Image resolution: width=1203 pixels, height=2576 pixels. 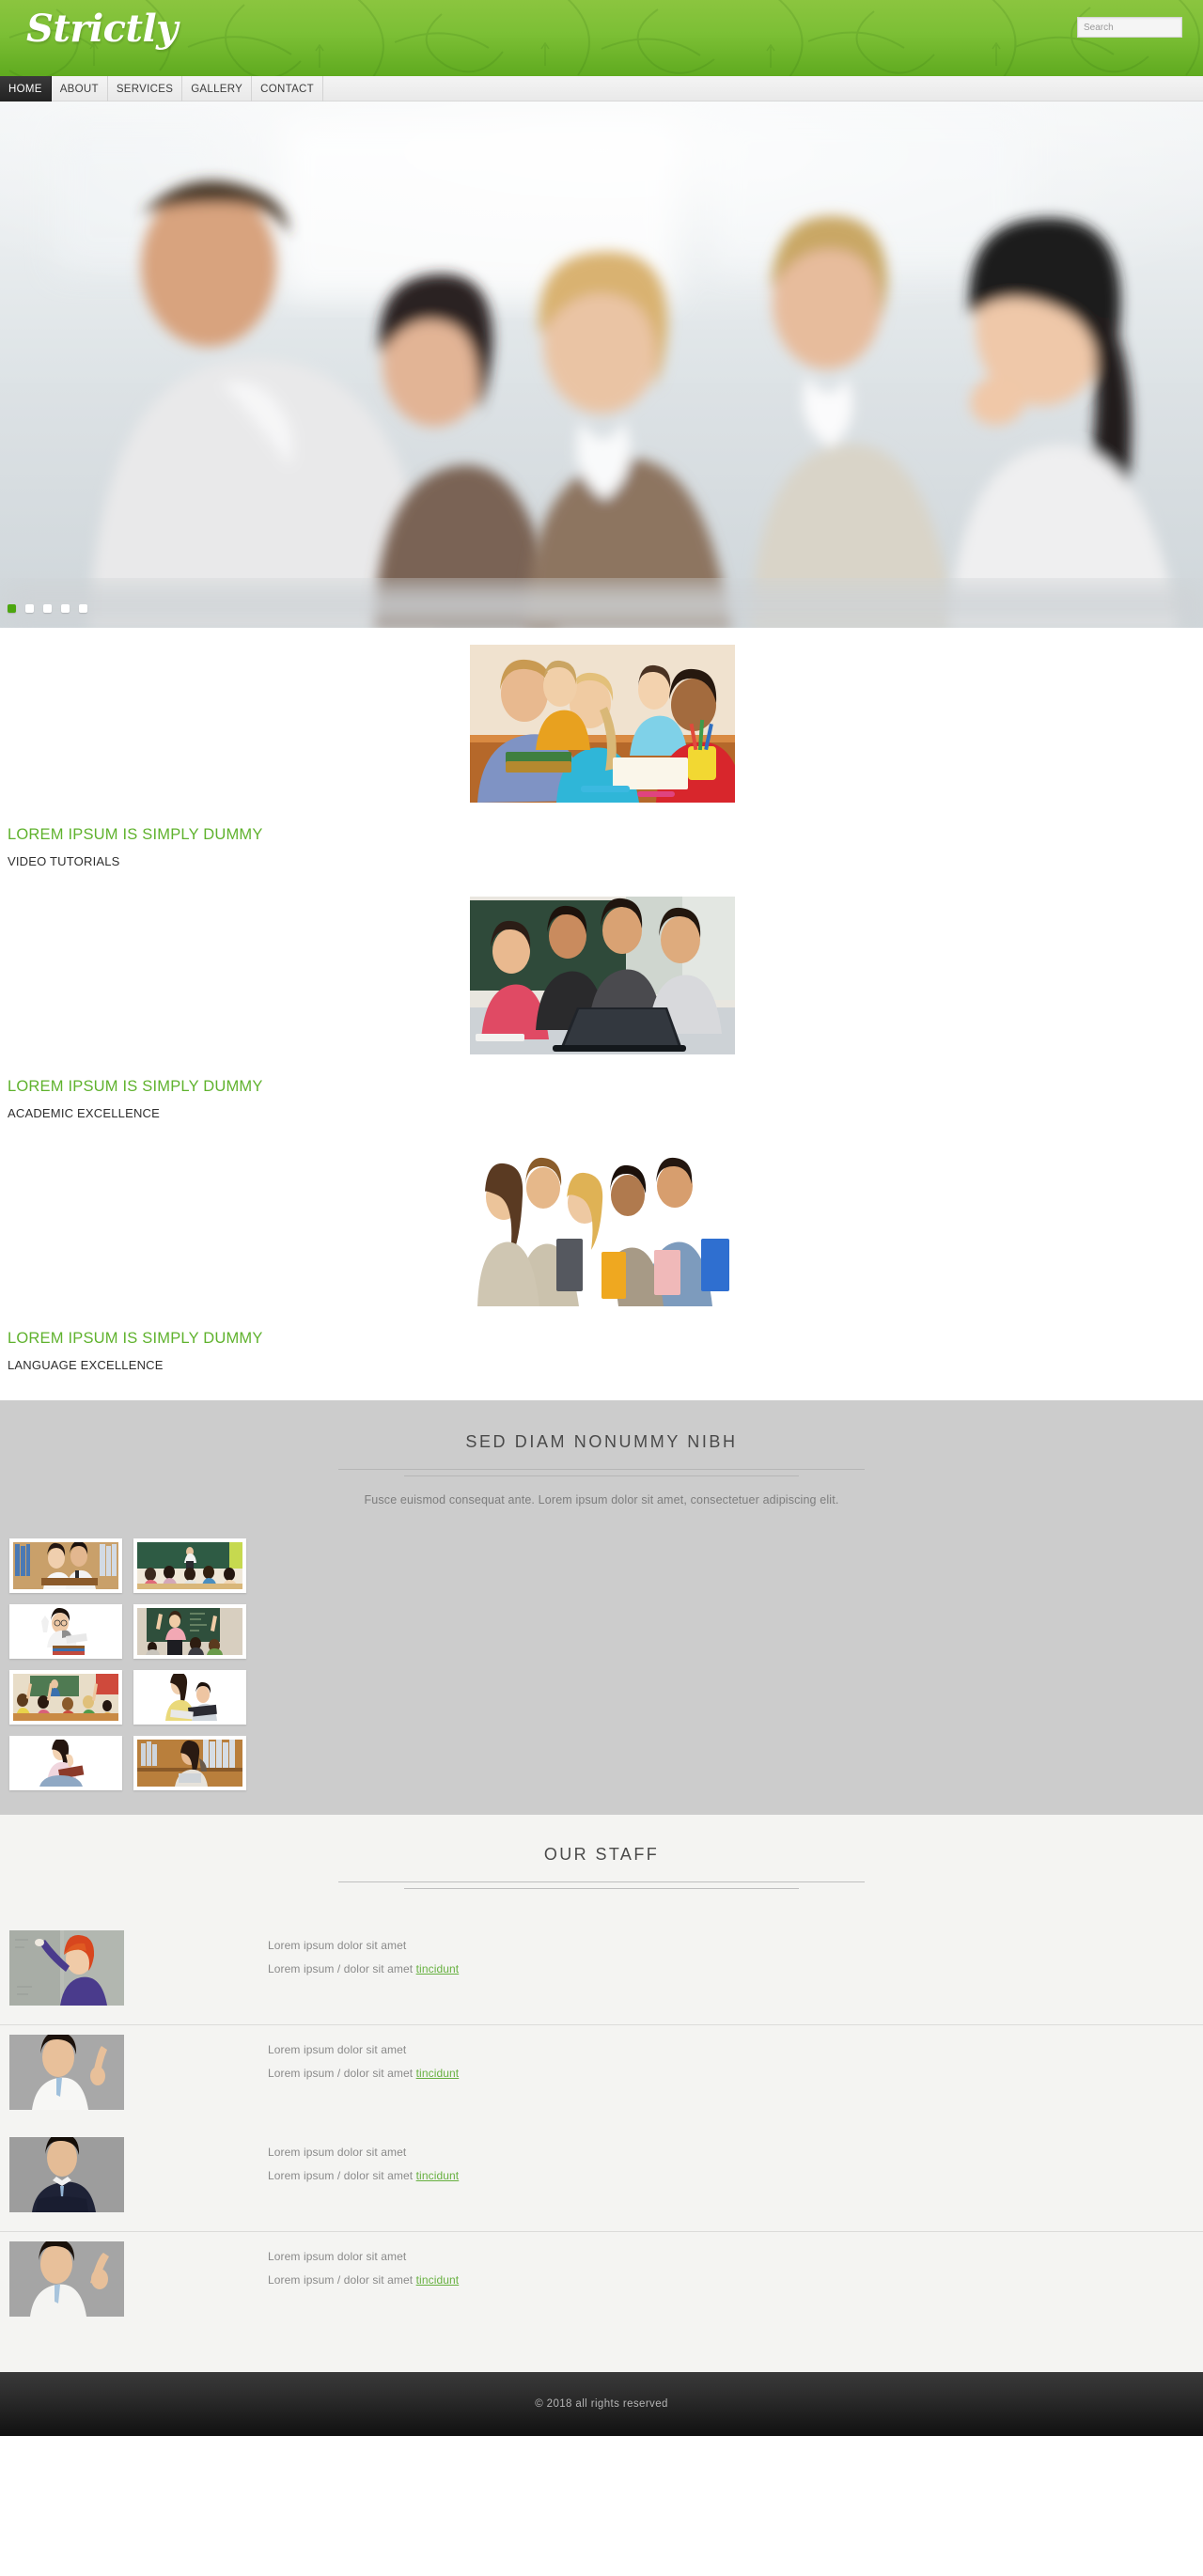 What do you see at coordinates (135, 834) in the screenshot?
I see `feature-title-1: LOREM IPSUM IS SIMPLY DUMMY` at bounding box center [135, 834].